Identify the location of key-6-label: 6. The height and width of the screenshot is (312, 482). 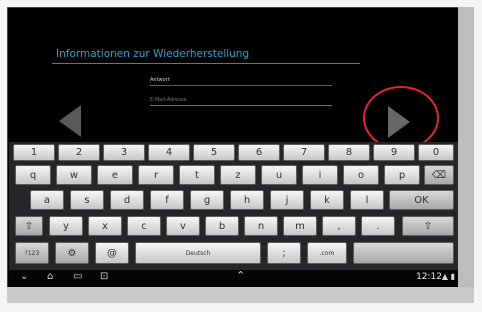
(259, 152).